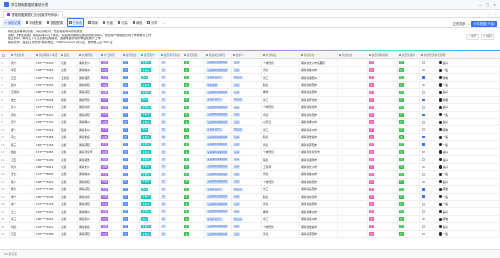  I want to click on table-cell-phone: 180****5536, so click(47, 196).